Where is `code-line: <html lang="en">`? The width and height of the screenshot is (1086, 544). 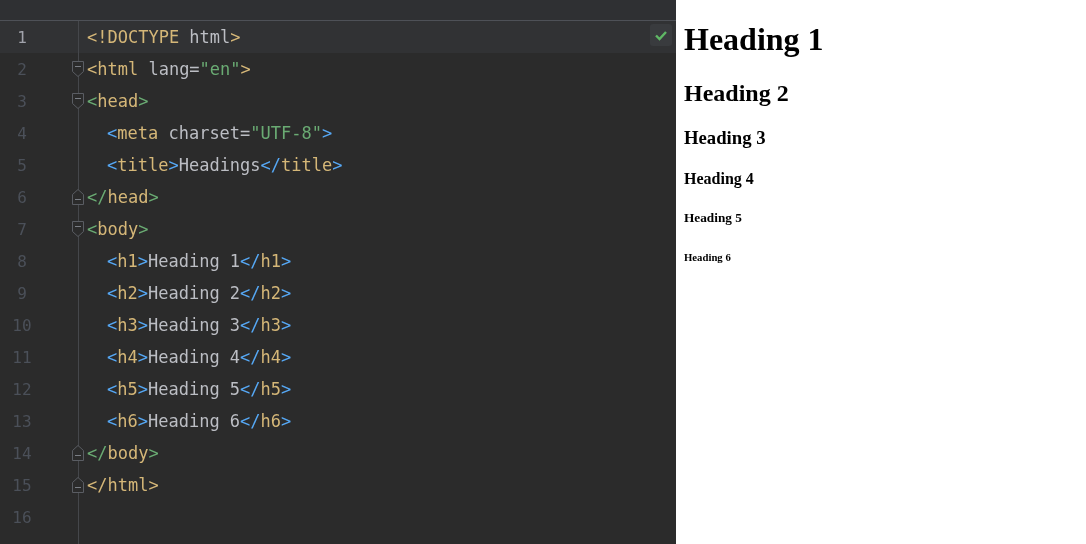 code-line: <html lang="en"> is located at coordinates (169, 69).